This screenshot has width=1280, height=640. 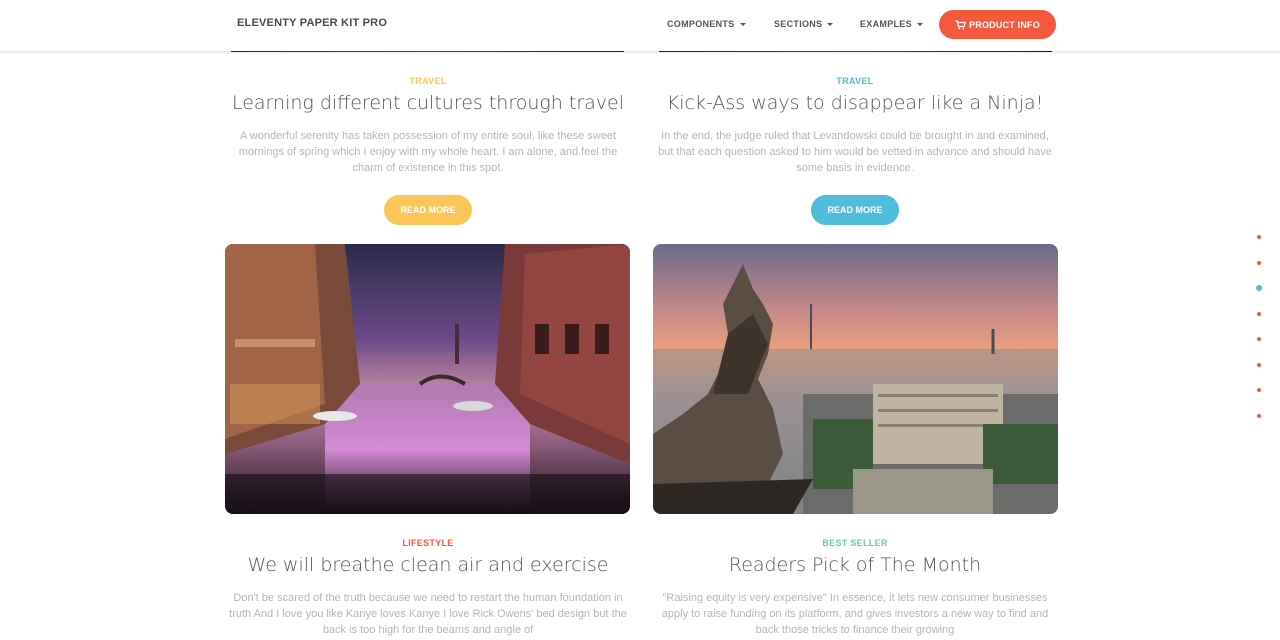 What do you see at coordinates (855, 543) in the screenshot?
I see `card-category: BEST SELLER` at bounding box center [855, 543].